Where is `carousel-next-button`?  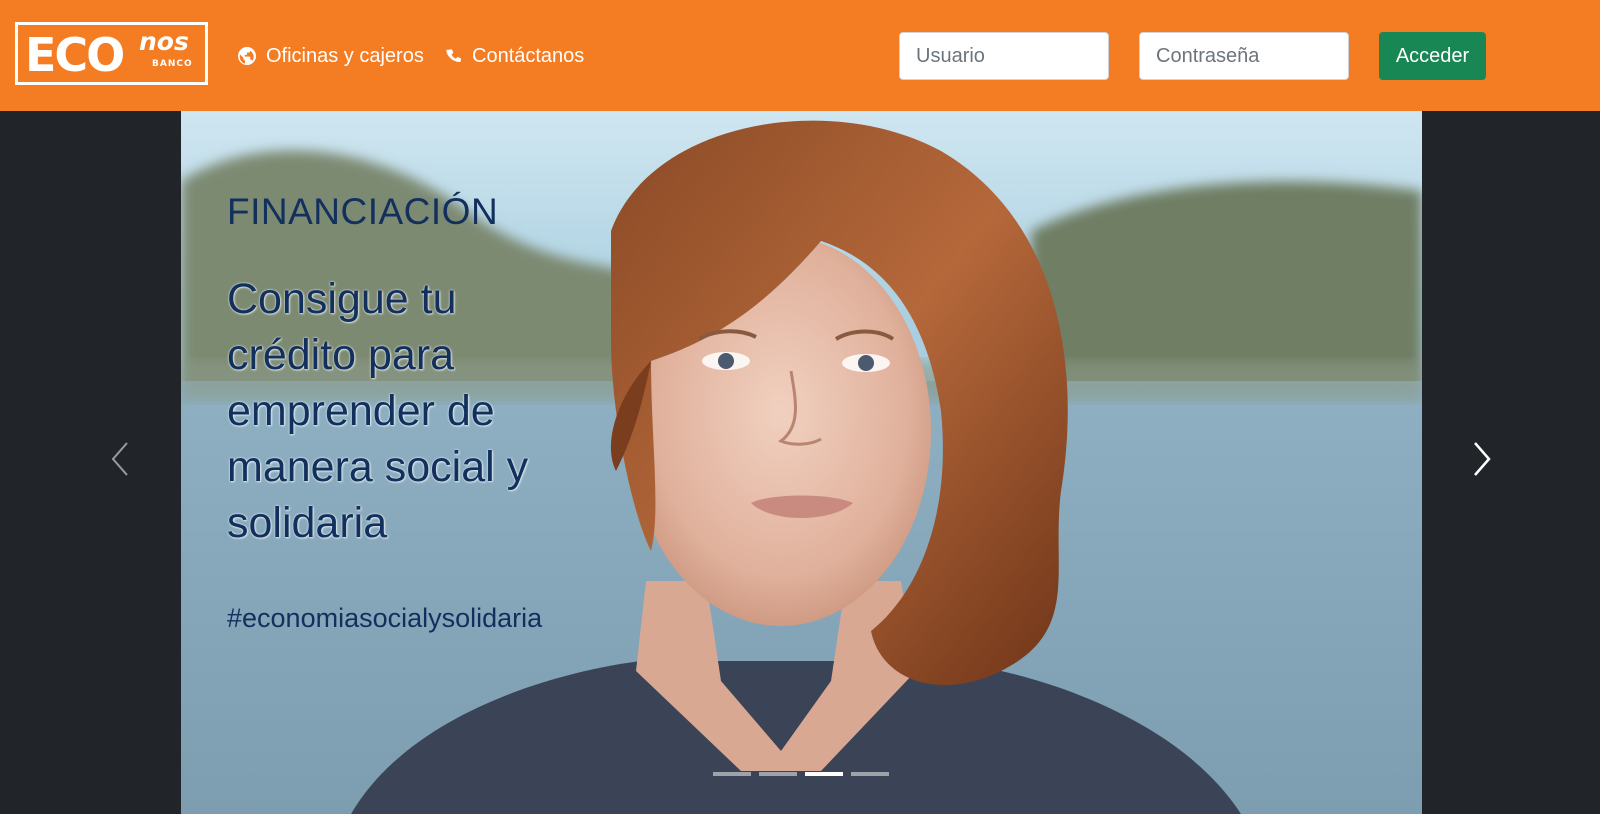
carousel-next-button is located at coordinates (1482, 459).